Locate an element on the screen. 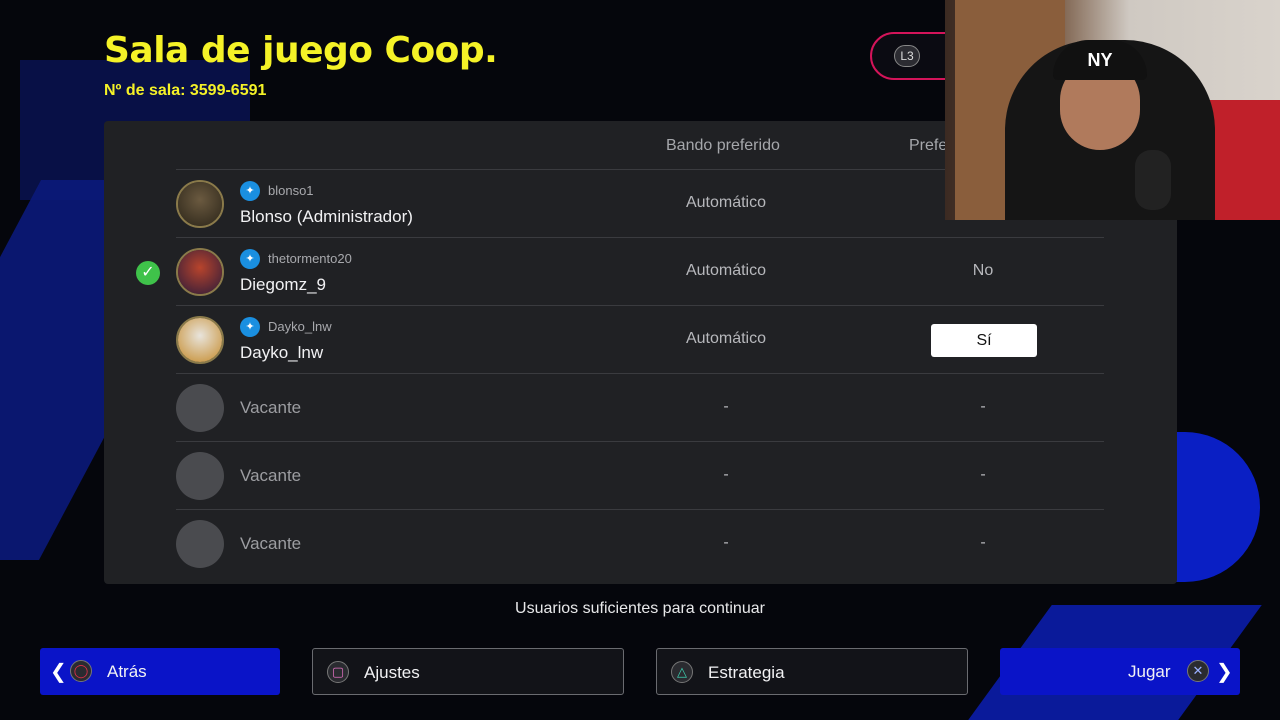 Image resolution: width=1280 pixels, height=720 pixels. page-title: Sala de juego Coop. is located at coordinates (301, 50).